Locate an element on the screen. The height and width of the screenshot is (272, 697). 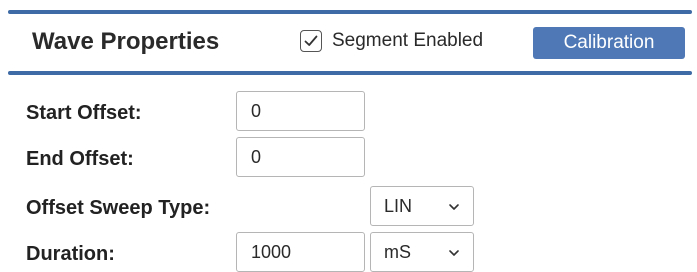
calibration-button: Calibration is located at coordinates (609, 43).